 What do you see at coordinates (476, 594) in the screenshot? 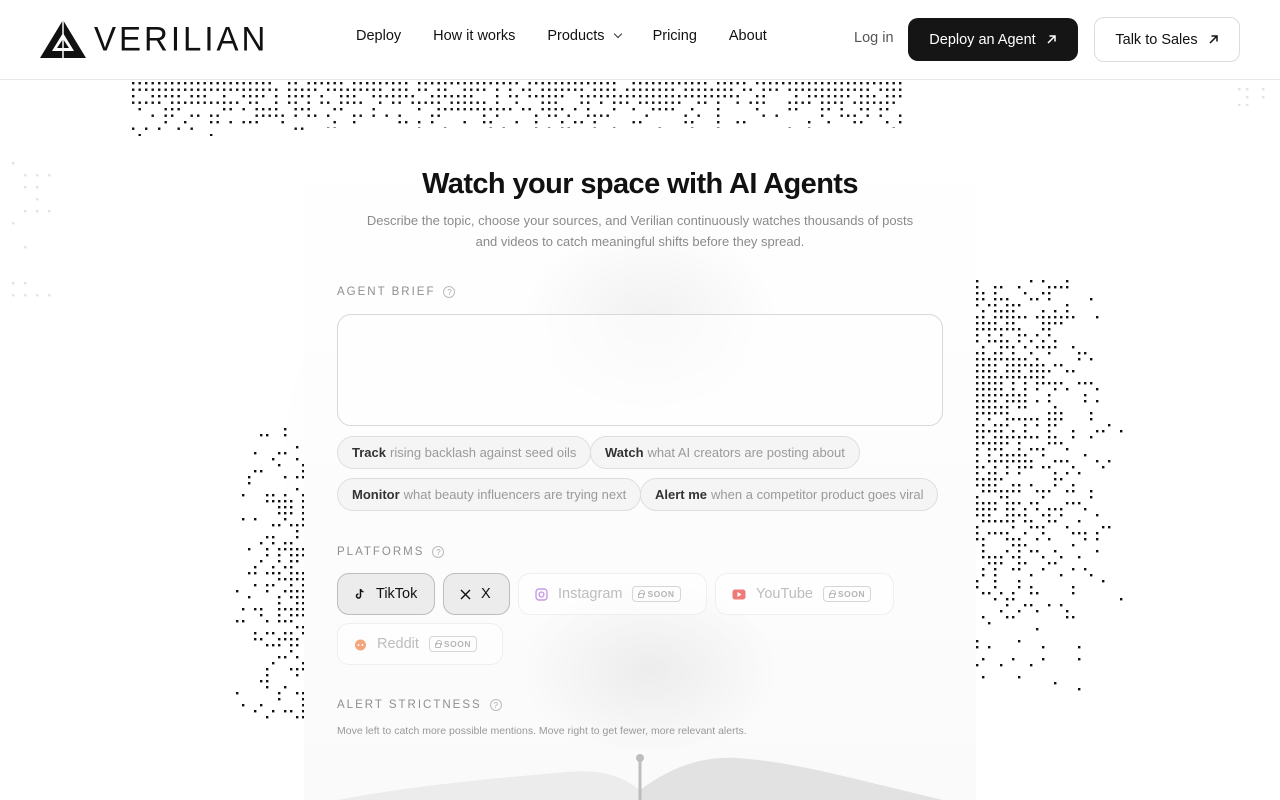
I see `platform-x: X` at bounding box center [476, 594].